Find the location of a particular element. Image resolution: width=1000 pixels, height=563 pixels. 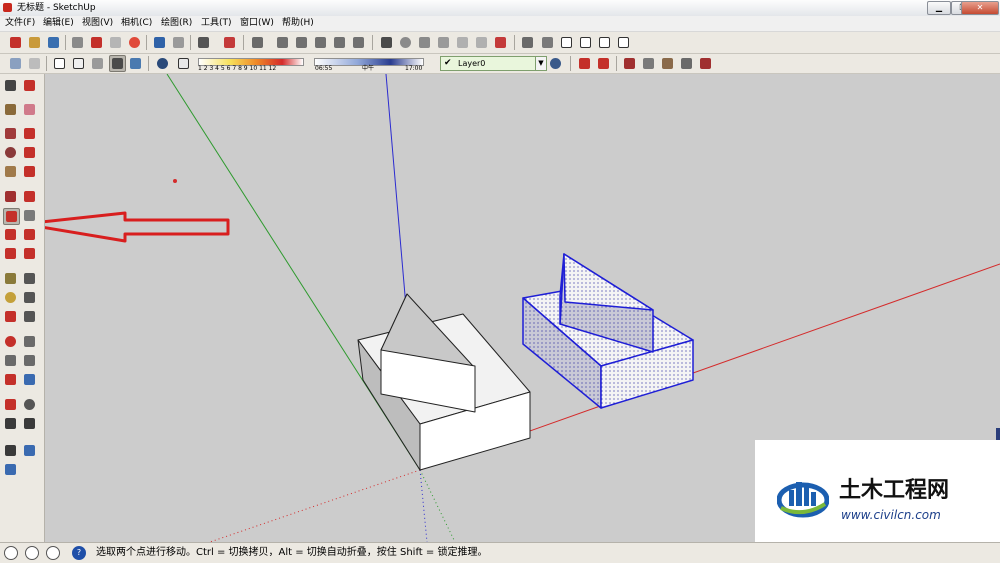

monochrome-icon is located at coordinates (135, 63).